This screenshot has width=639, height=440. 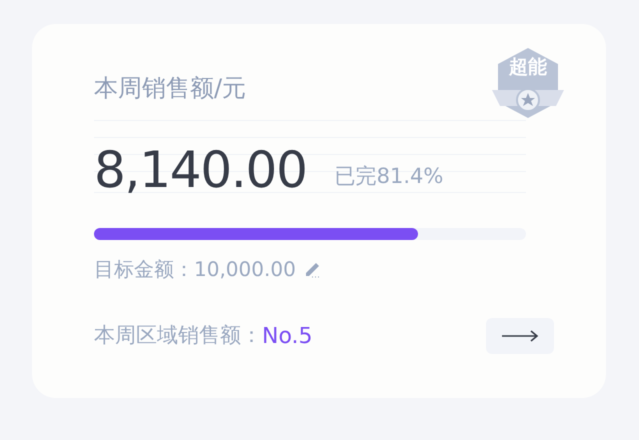 I want to click on rank-value: No.5, so click(x=287, y=336).